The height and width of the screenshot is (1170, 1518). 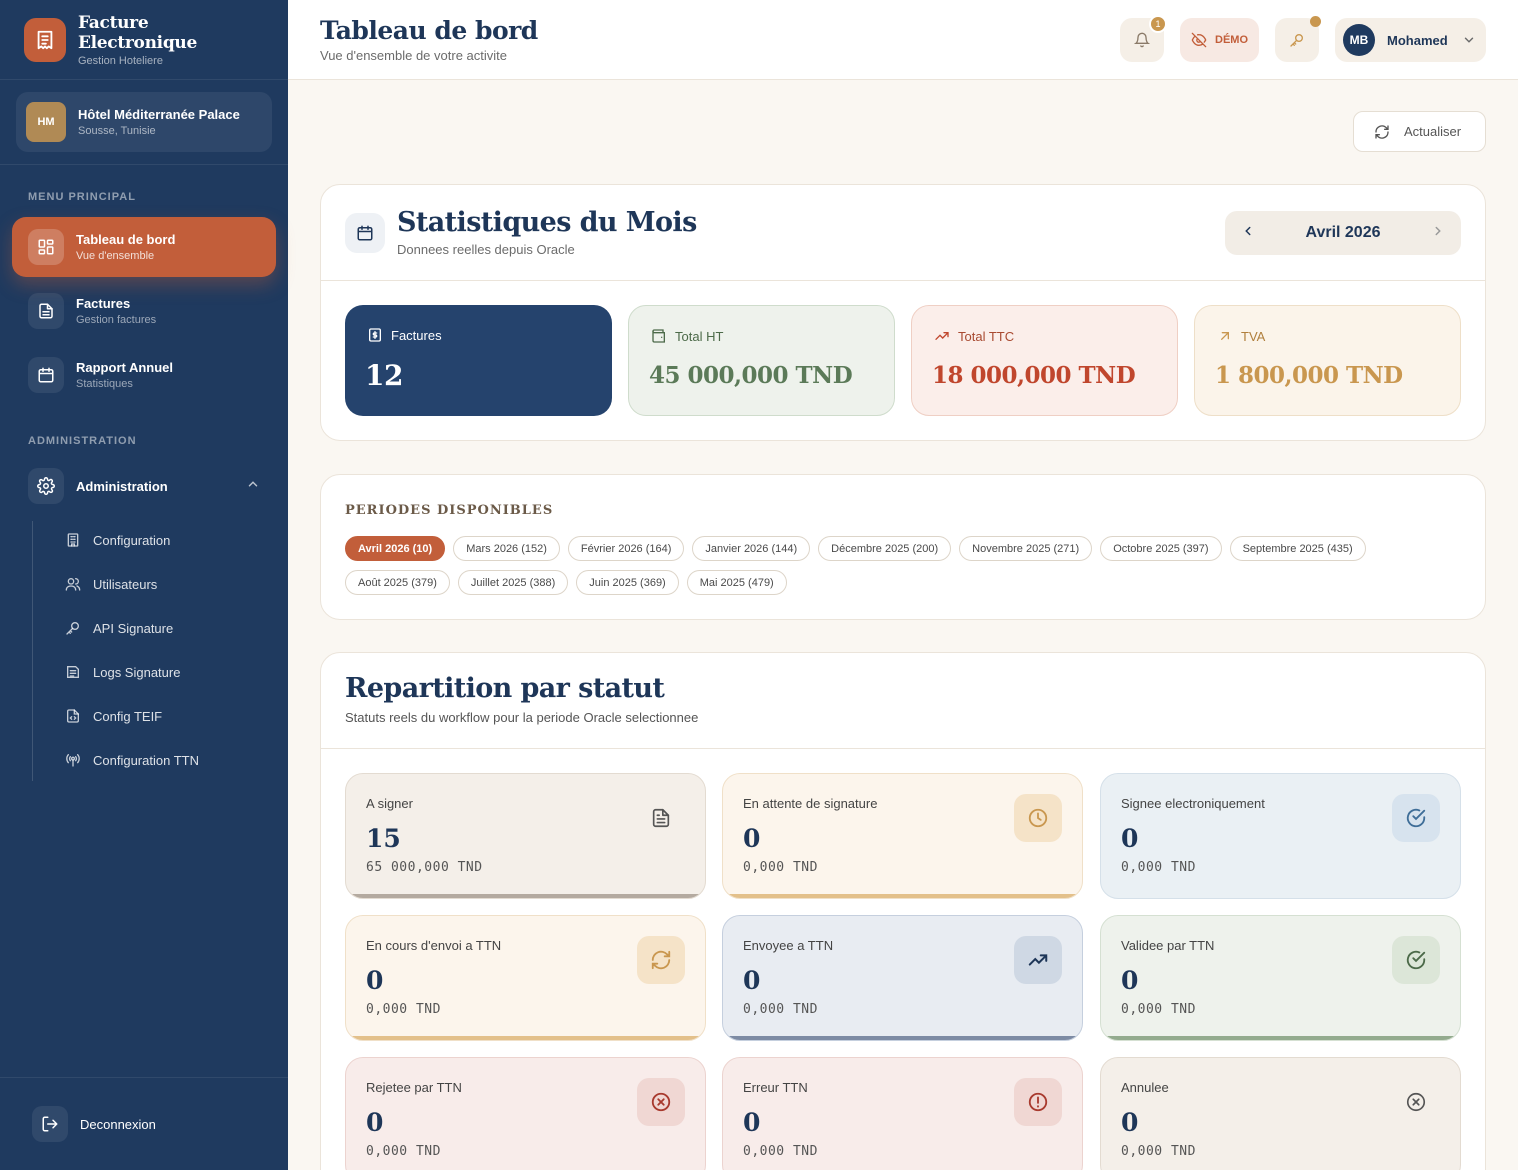 What do you see at coordinates (885, 548) in the screenshot?
I see `period-chip: Décembre 2025 (200)` at bounding box center [885, 548].